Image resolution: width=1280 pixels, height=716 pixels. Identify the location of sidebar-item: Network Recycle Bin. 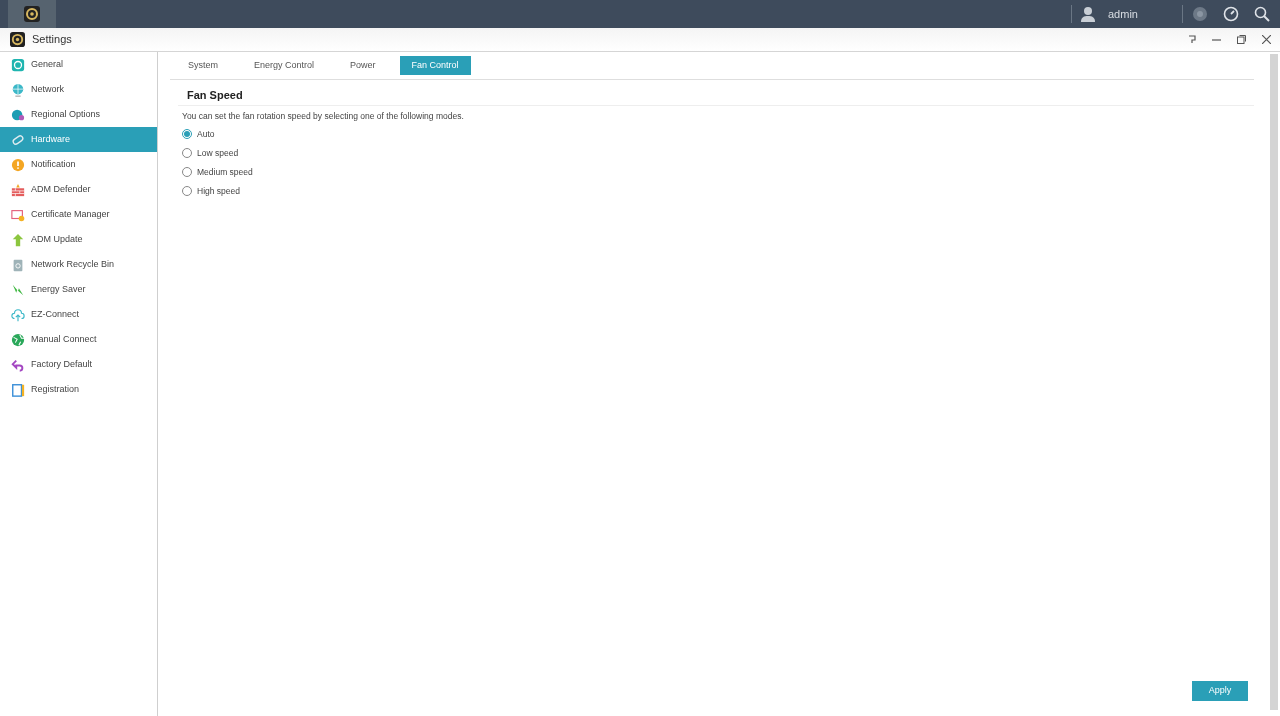
(78, 264).